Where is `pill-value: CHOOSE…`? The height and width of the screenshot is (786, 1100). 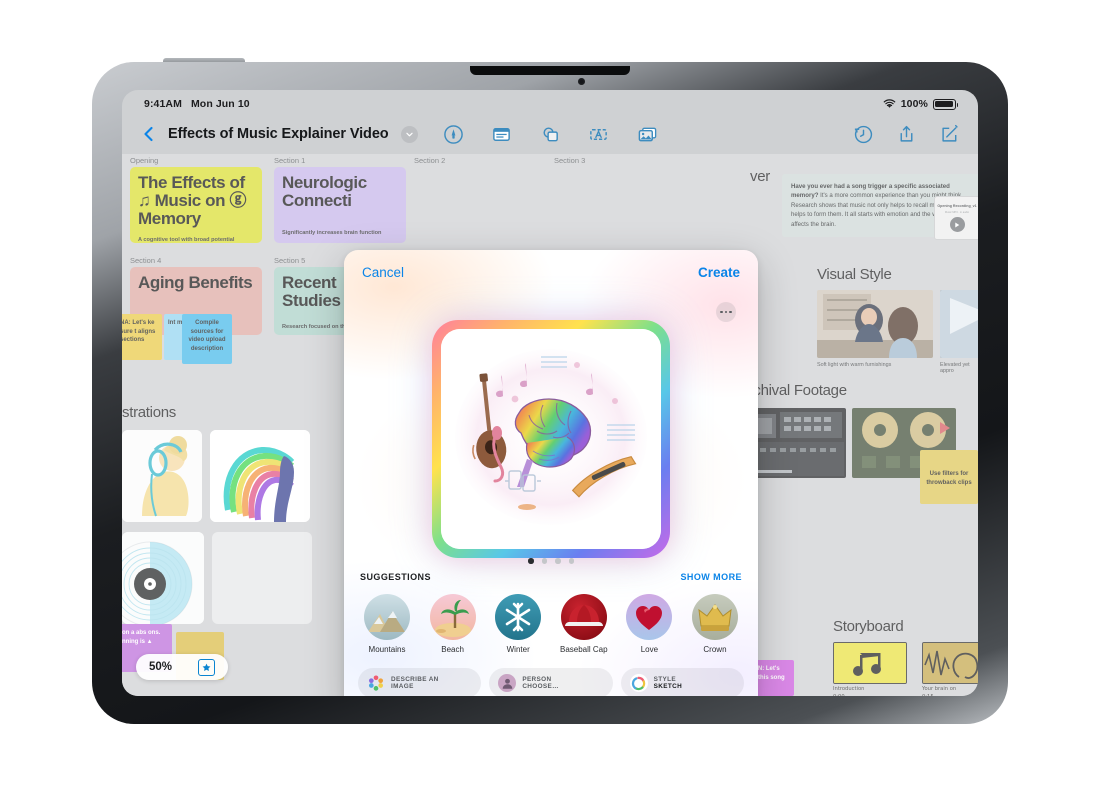
pill-value: CHOOSE… is located at coordinates (540, 686).